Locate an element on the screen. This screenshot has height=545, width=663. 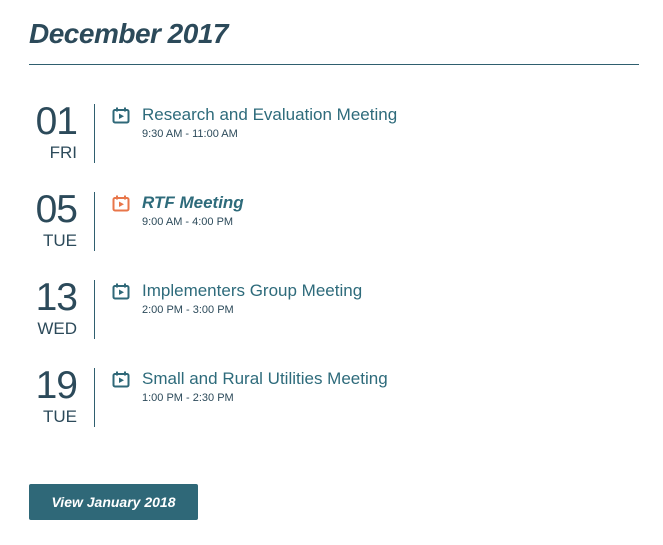
event-time: 1:00 PM - 2:30 PM is located at coordinates (188, 398).